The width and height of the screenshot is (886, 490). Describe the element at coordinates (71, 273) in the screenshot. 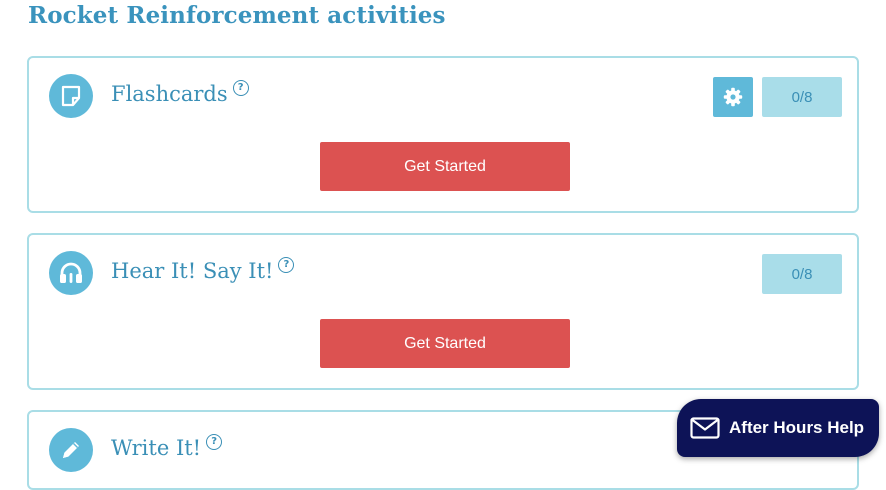

I see `headphones-icon` at that location.